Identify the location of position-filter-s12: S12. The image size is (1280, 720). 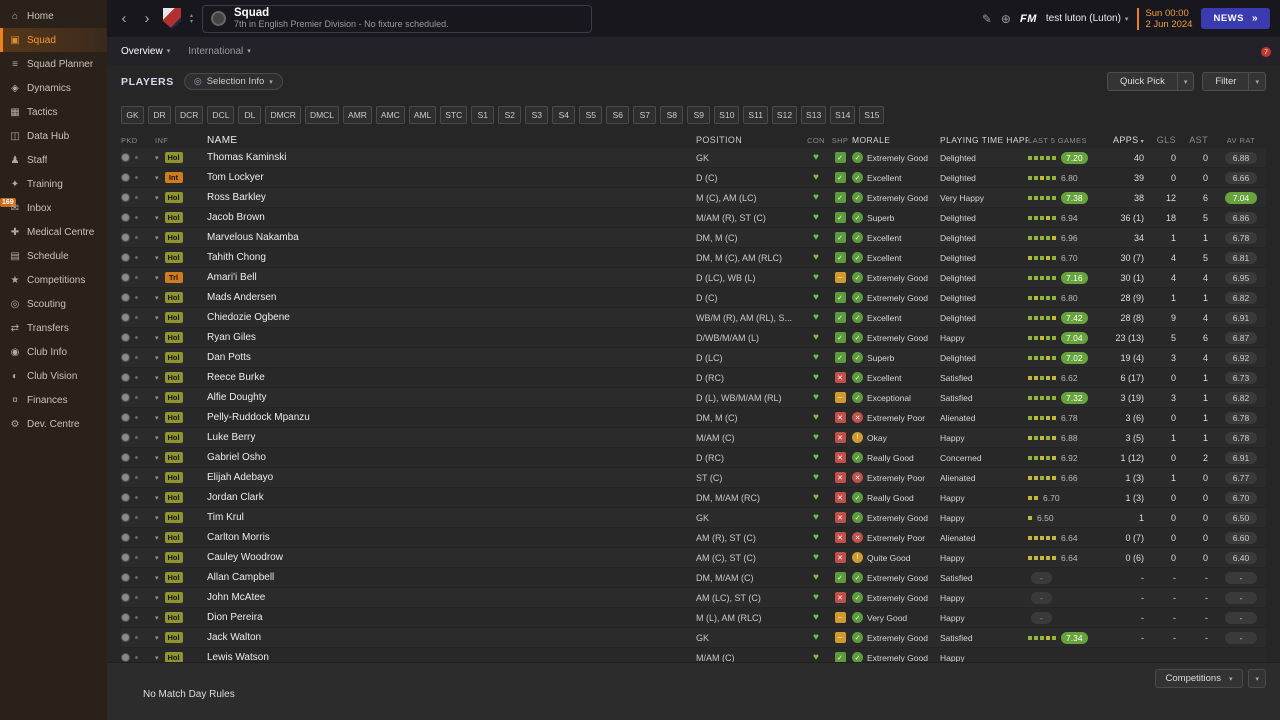
(784, 115).